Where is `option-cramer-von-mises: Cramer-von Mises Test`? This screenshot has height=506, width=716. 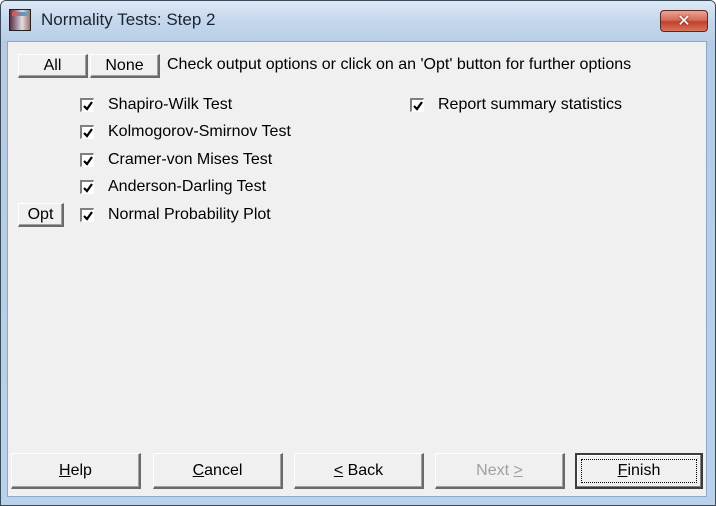 option-cramer-von-mises: Cramer-von Mises Test is located at coordinates (176, 160).